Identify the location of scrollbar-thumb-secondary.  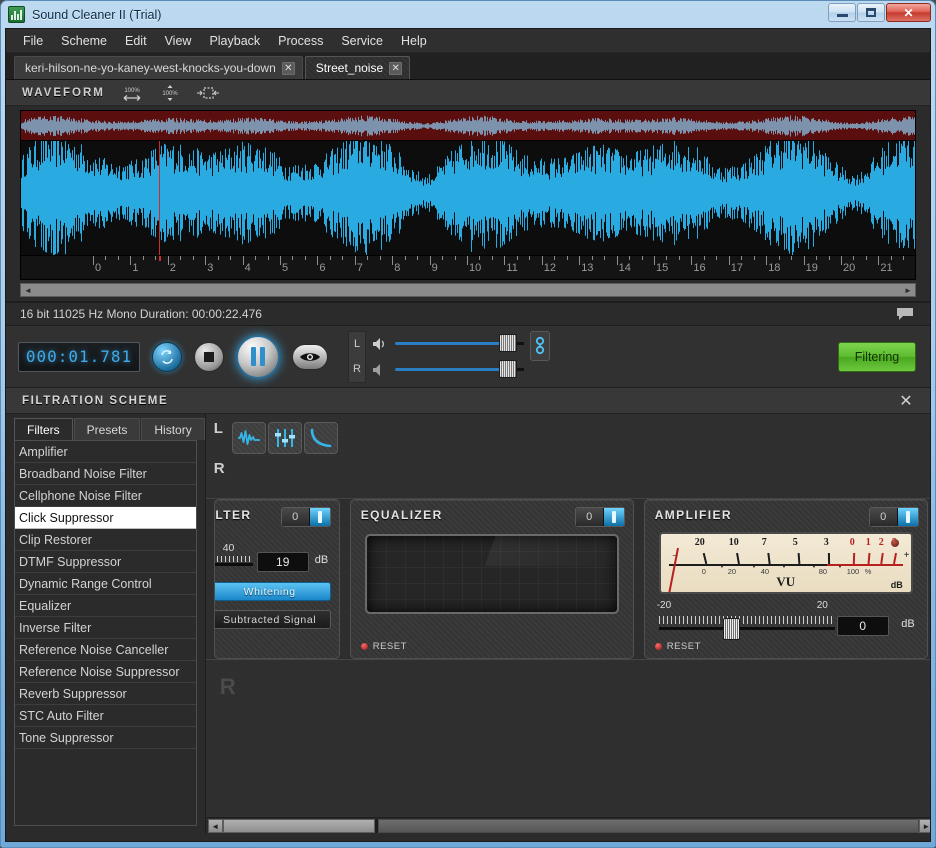
(648, 826).